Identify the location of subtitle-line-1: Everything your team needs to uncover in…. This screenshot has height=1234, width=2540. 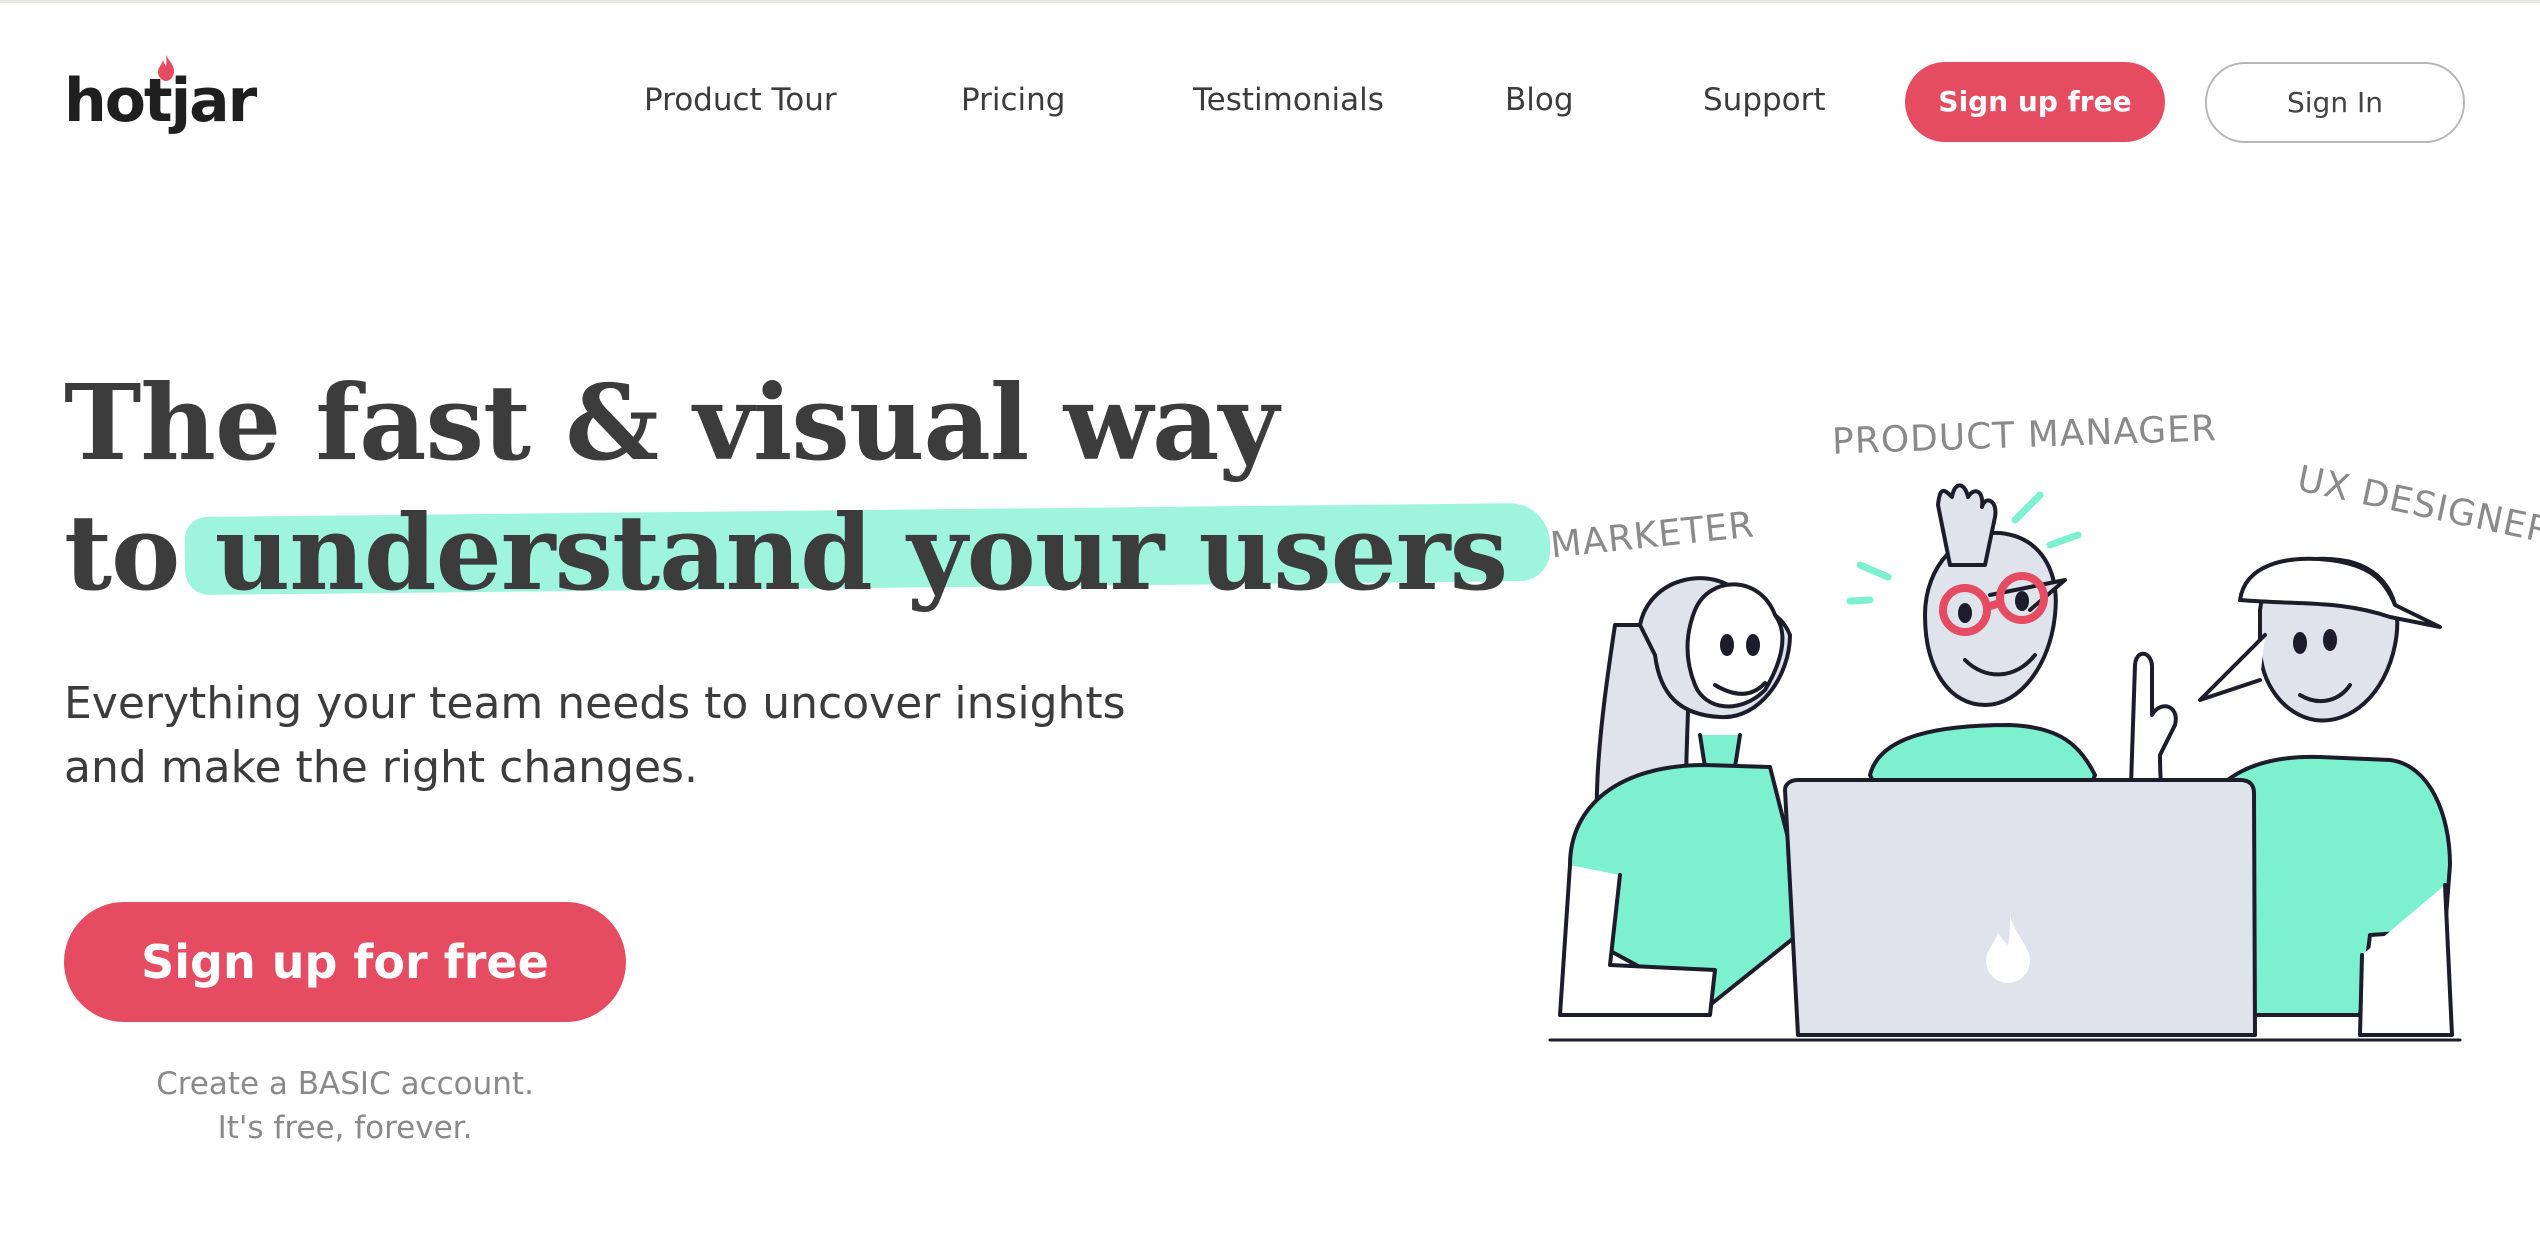
(595, 703).